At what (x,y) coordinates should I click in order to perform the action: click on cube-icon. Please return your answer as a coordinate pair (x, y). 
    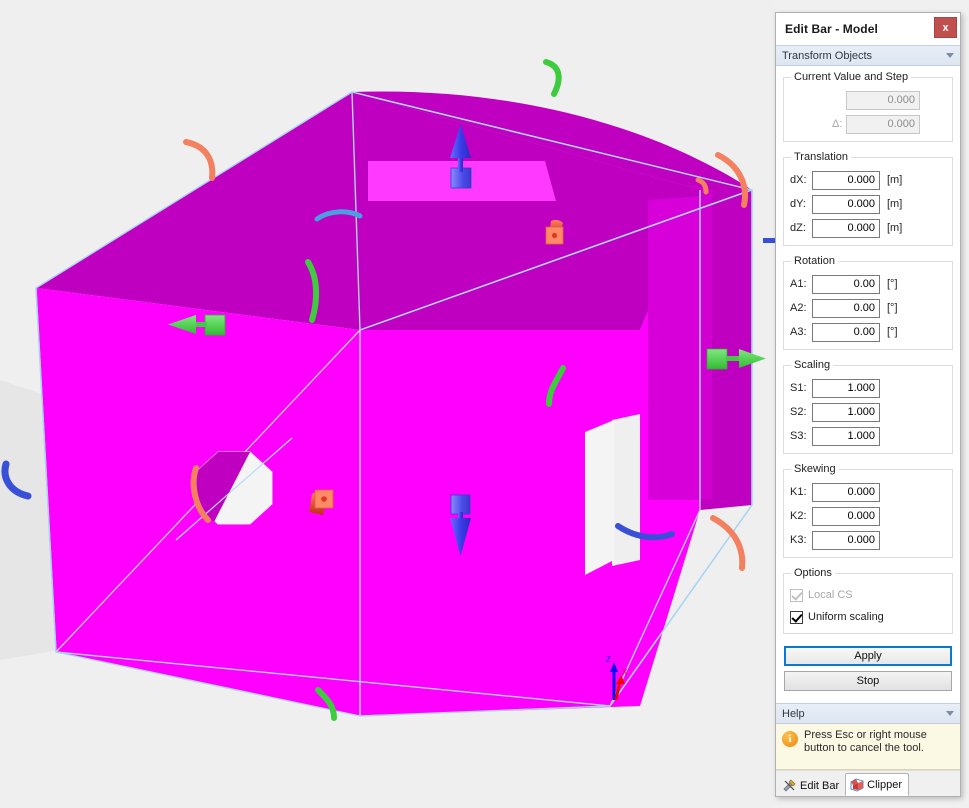
    Looking at the image, I should click on (857, 785).